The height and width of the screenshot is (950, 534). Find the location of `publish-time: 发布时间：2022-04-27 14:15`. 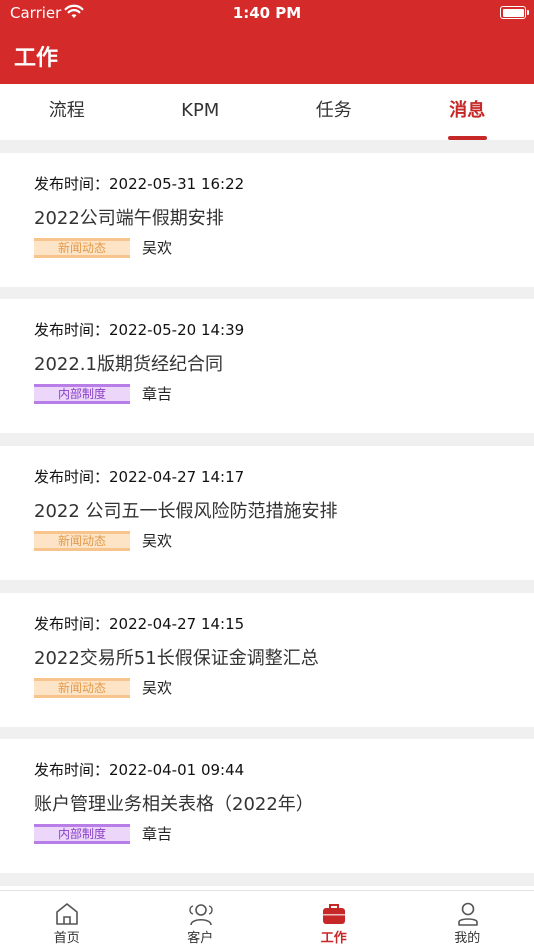

publish-time: 发布时间：2022-04-27 14:15 is located at coordinates (139, 624).